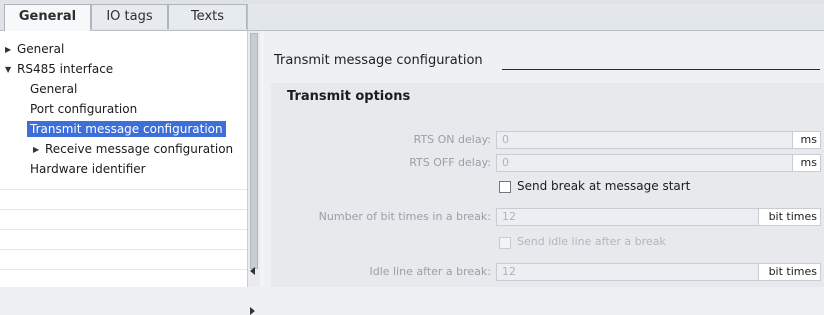  What do you see at coordinates (129, 16) in the screenshot?
I see `tab-io-tags: IO tags` at bounding box center [129, 16].